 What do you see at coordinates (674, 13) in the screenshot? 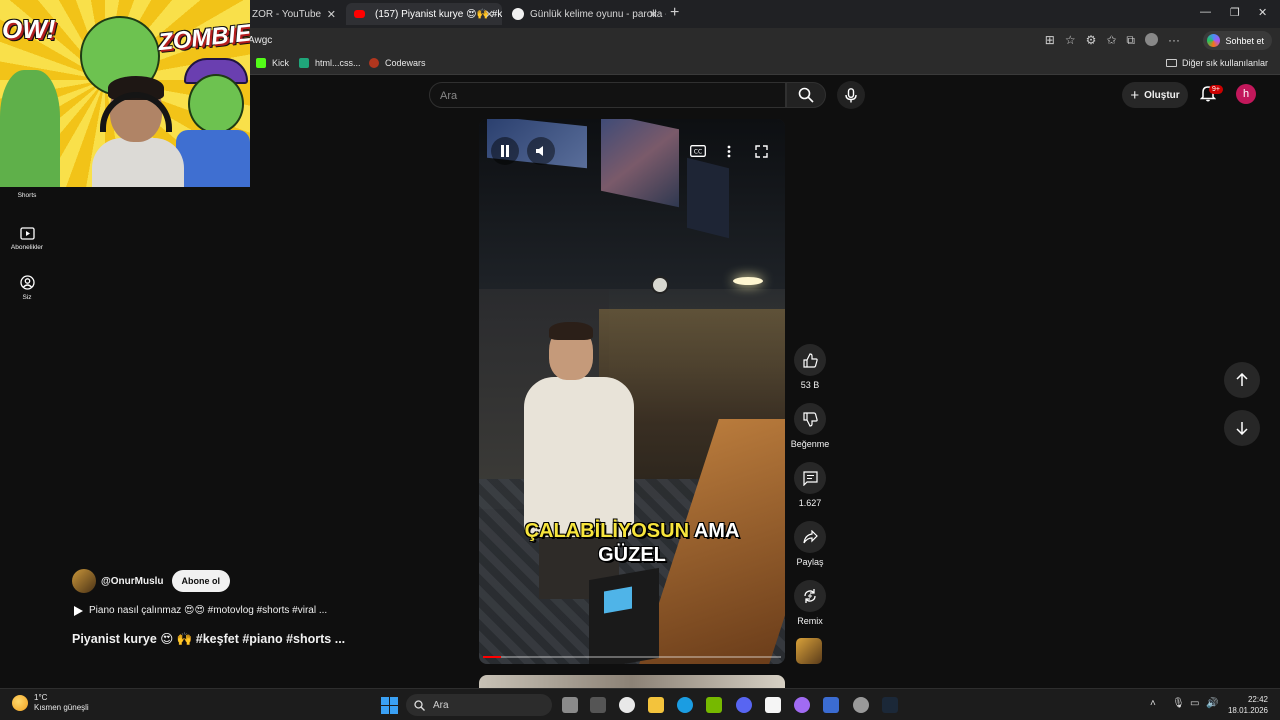
I see `new-tab-button: +` at bounding box center [674, 13].